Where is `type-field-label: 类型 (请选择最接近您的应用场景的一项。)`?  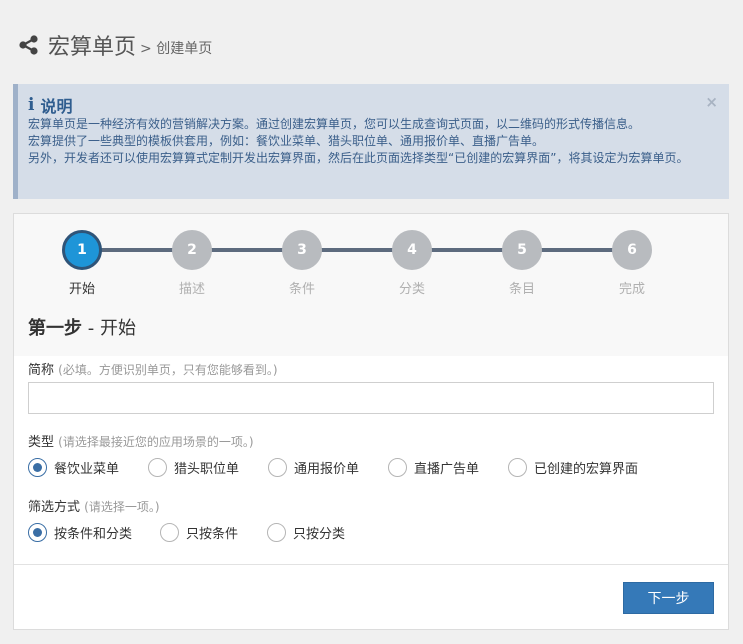 type-field-label: 类型 (请选择最接近您的应用场景的一项。) is located at coordinates (141, 440).